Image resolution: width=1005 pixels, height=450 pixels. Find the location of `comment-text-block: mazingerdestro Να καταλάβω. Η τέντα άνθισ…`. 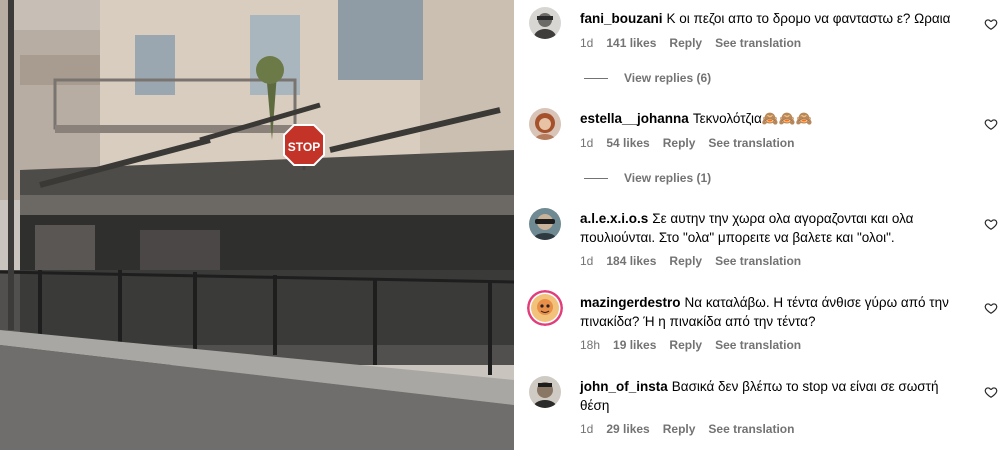

comment-text-block: mazingerdestro Να καταλάβω. Η τέντα άνθισ… is located at coordinates (775, 312).